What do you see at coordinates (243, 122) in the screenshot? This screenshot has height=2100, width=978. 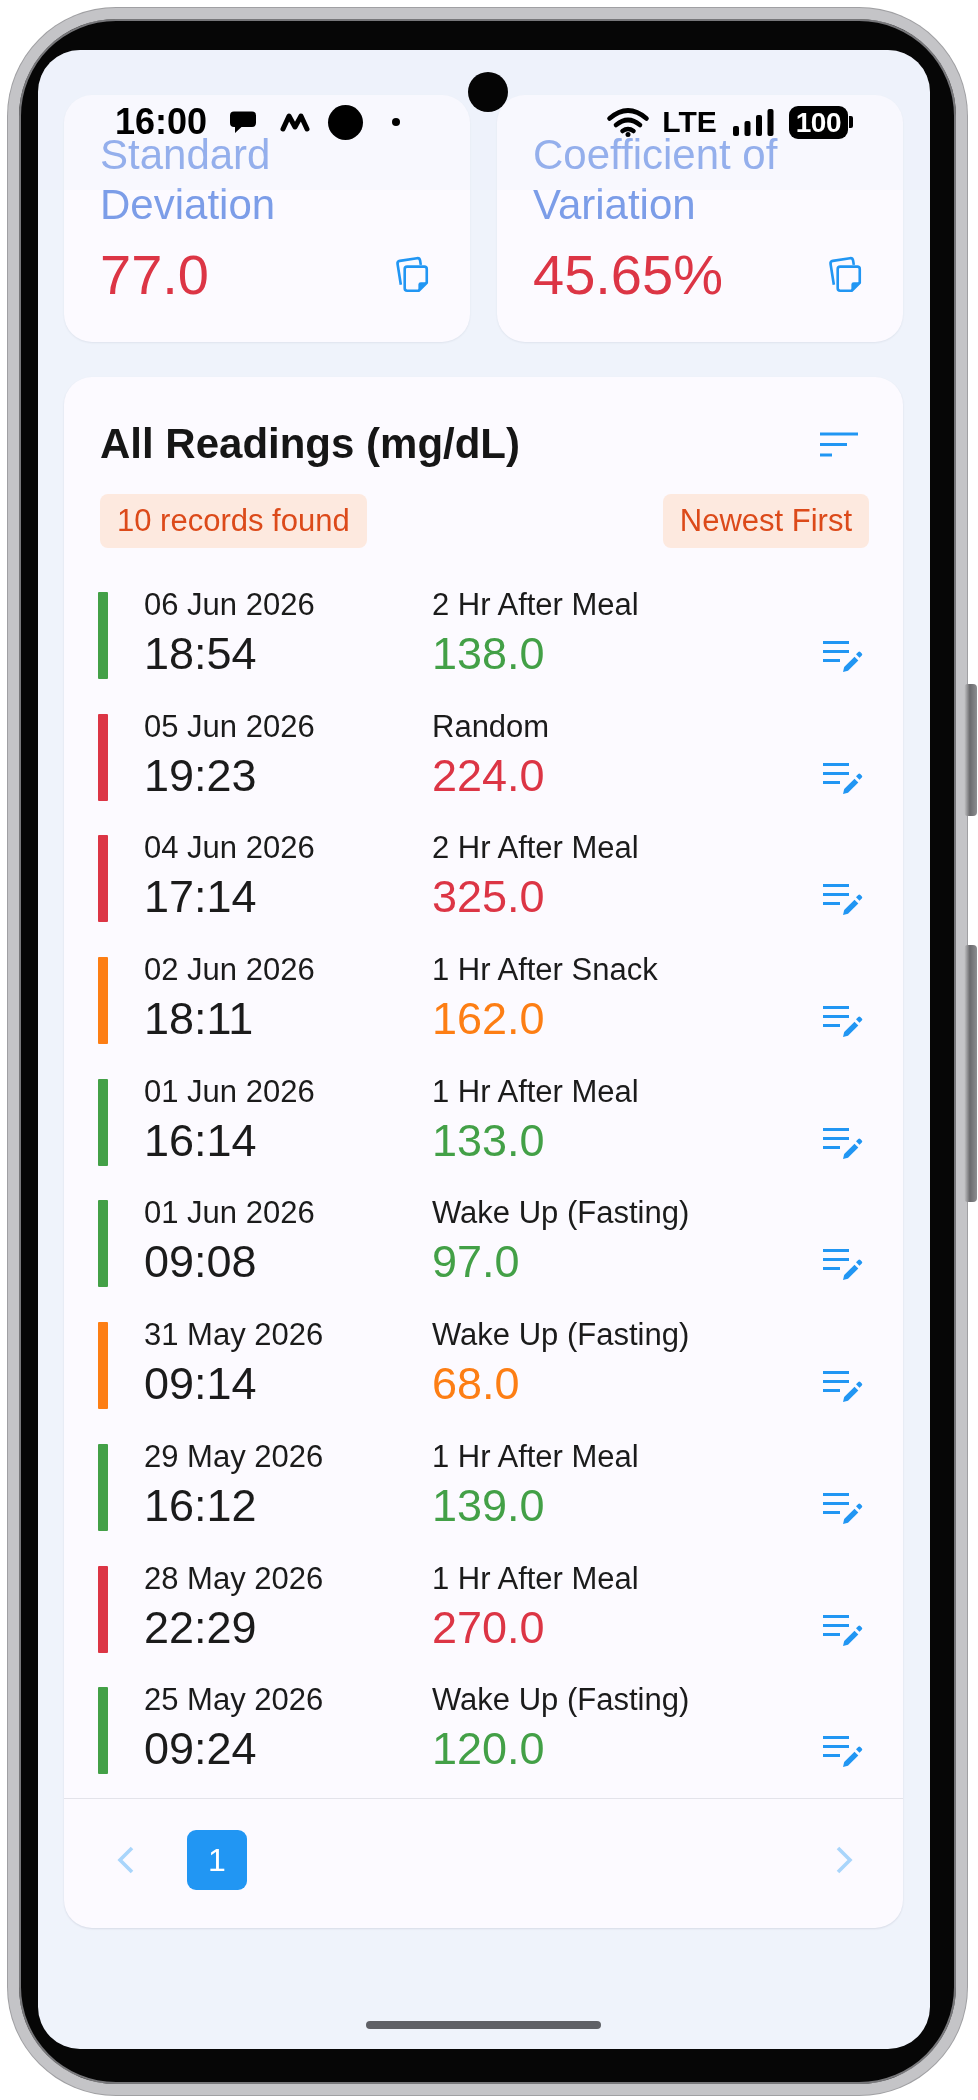 I see `chat-bubble-icon` at bounding box center [243, 122].